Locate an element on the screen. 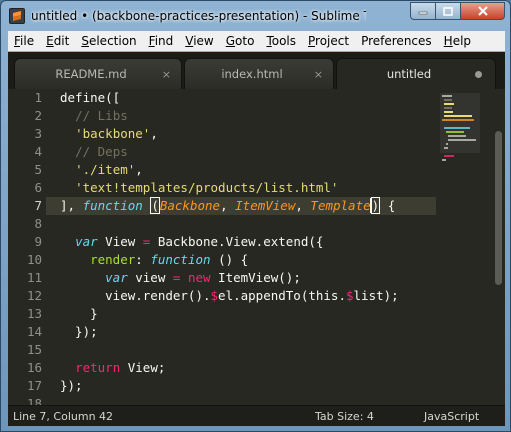 The width and height of the screenshot is (511, 432). tab-bar: README.md × index.html × untitled is located at coordinates (256, 70).